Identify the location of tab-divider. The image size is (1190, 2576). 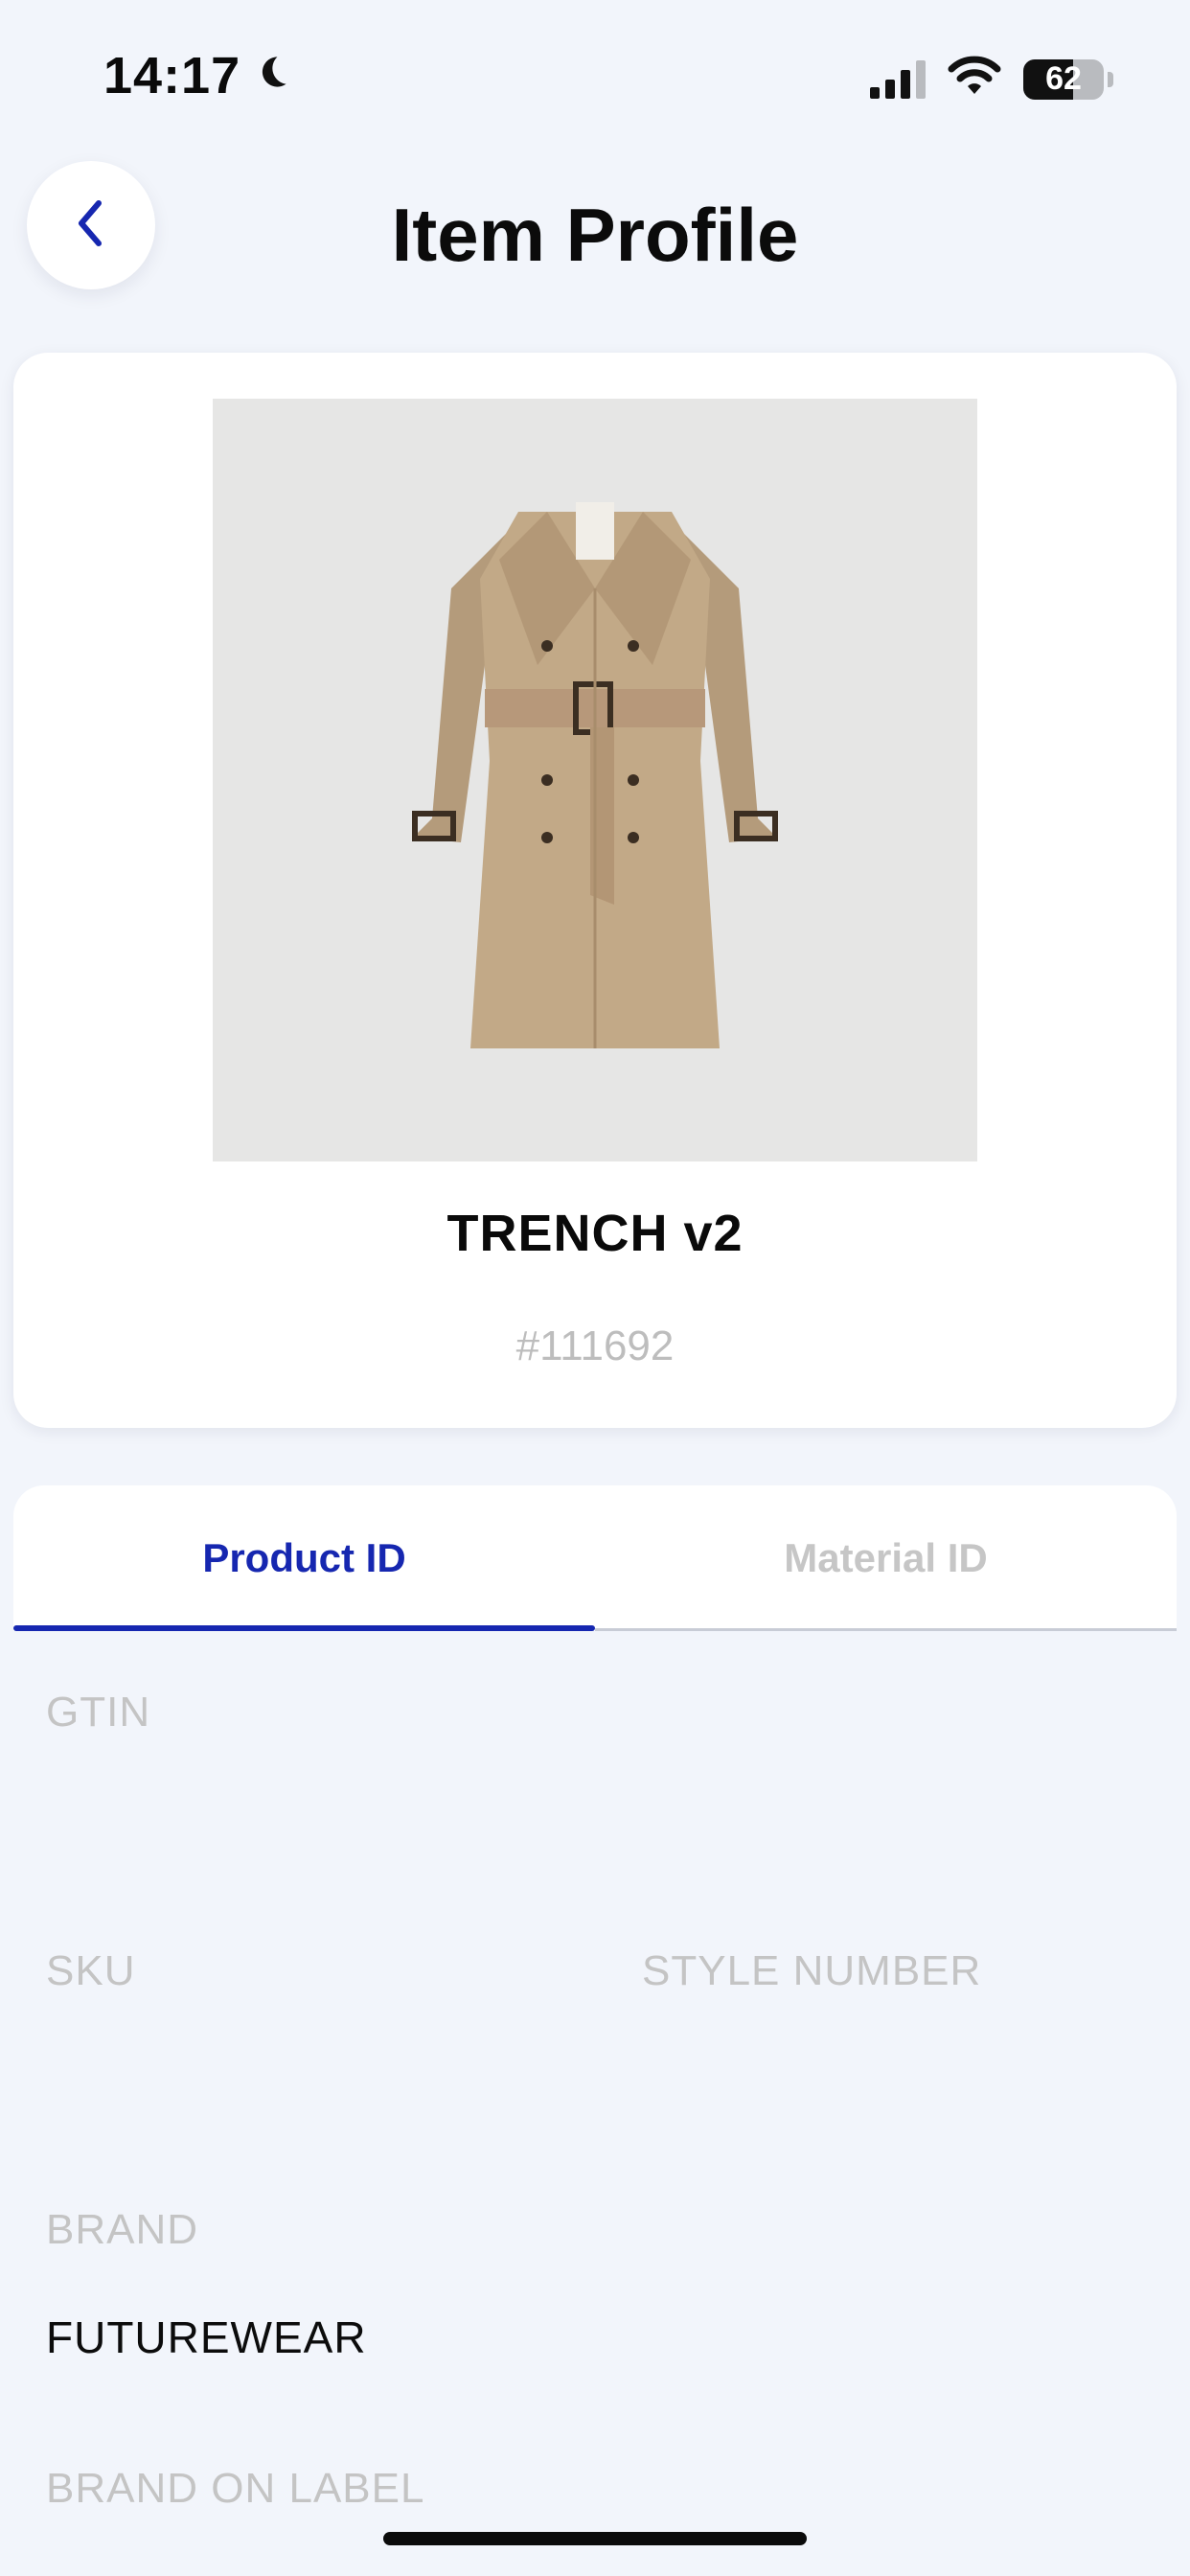
(886, 1629).